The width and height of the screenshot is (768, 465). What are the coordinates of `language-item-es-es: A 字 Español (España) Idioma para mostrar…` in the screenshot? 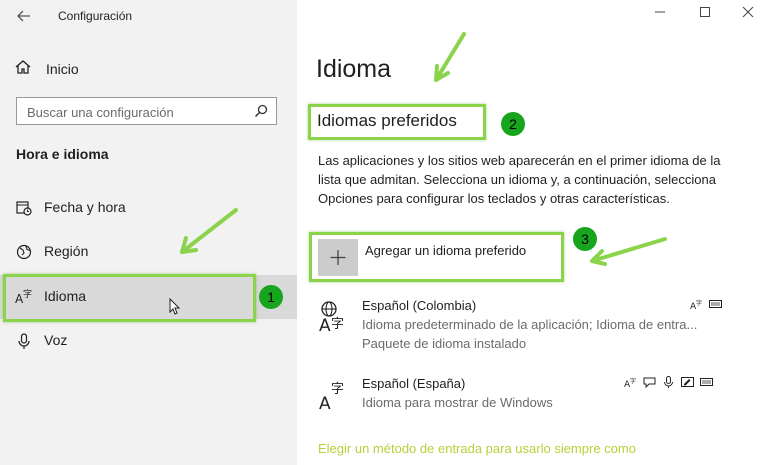 It's located at (523, 396).